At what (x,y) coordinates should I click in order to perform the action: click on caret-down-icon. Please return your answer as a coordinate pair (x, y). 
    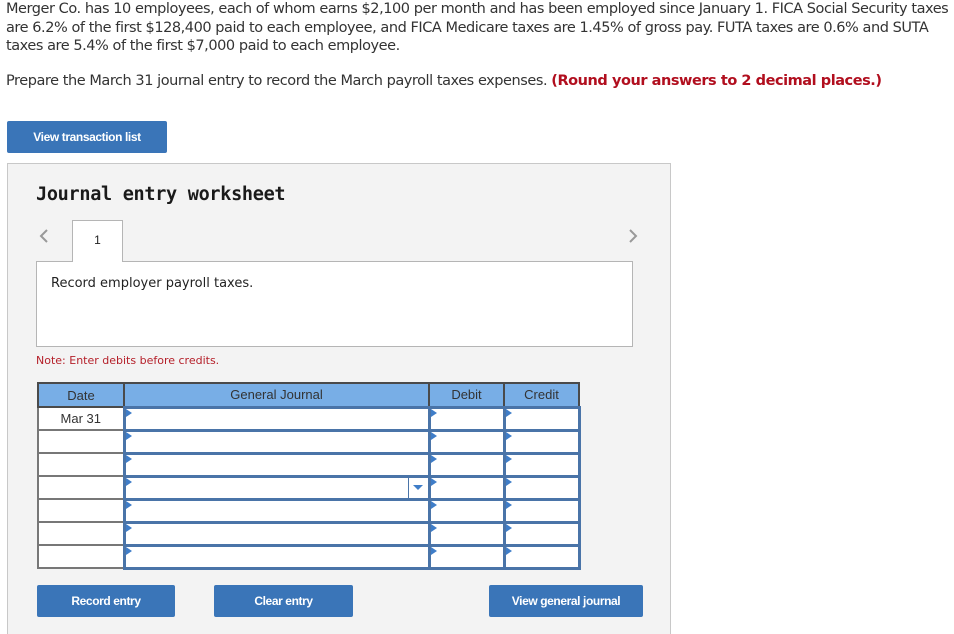
    Looking at the image, I should click on (418, 487).